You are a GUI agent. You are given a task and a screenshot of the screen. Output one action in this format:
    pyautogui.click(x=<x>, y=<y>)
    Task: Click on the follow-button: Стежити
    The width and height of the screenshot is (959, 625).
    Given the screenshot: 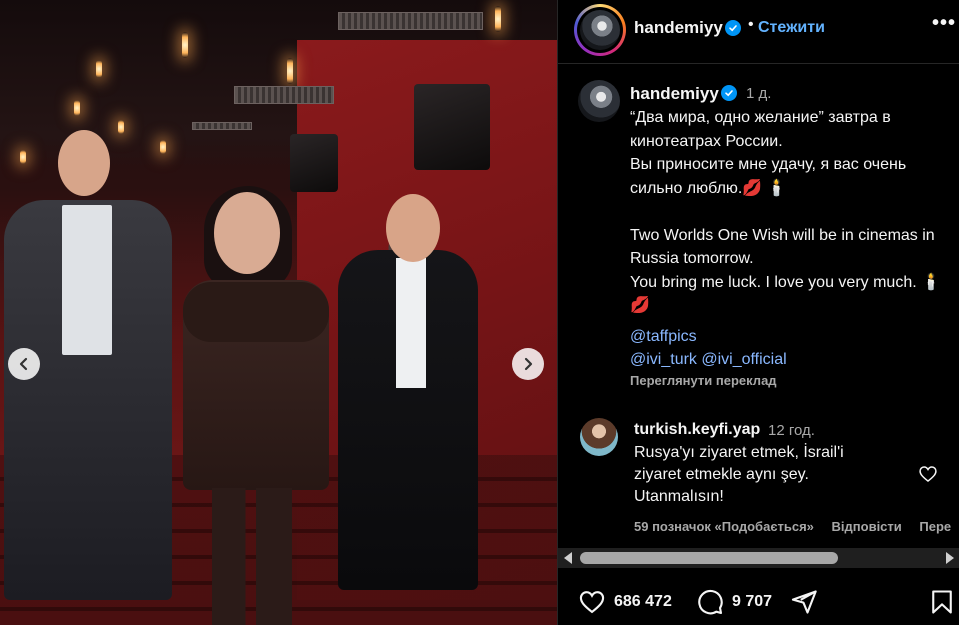 What is the action you would take?
    pyautogui.click(x=791, y=28)
    